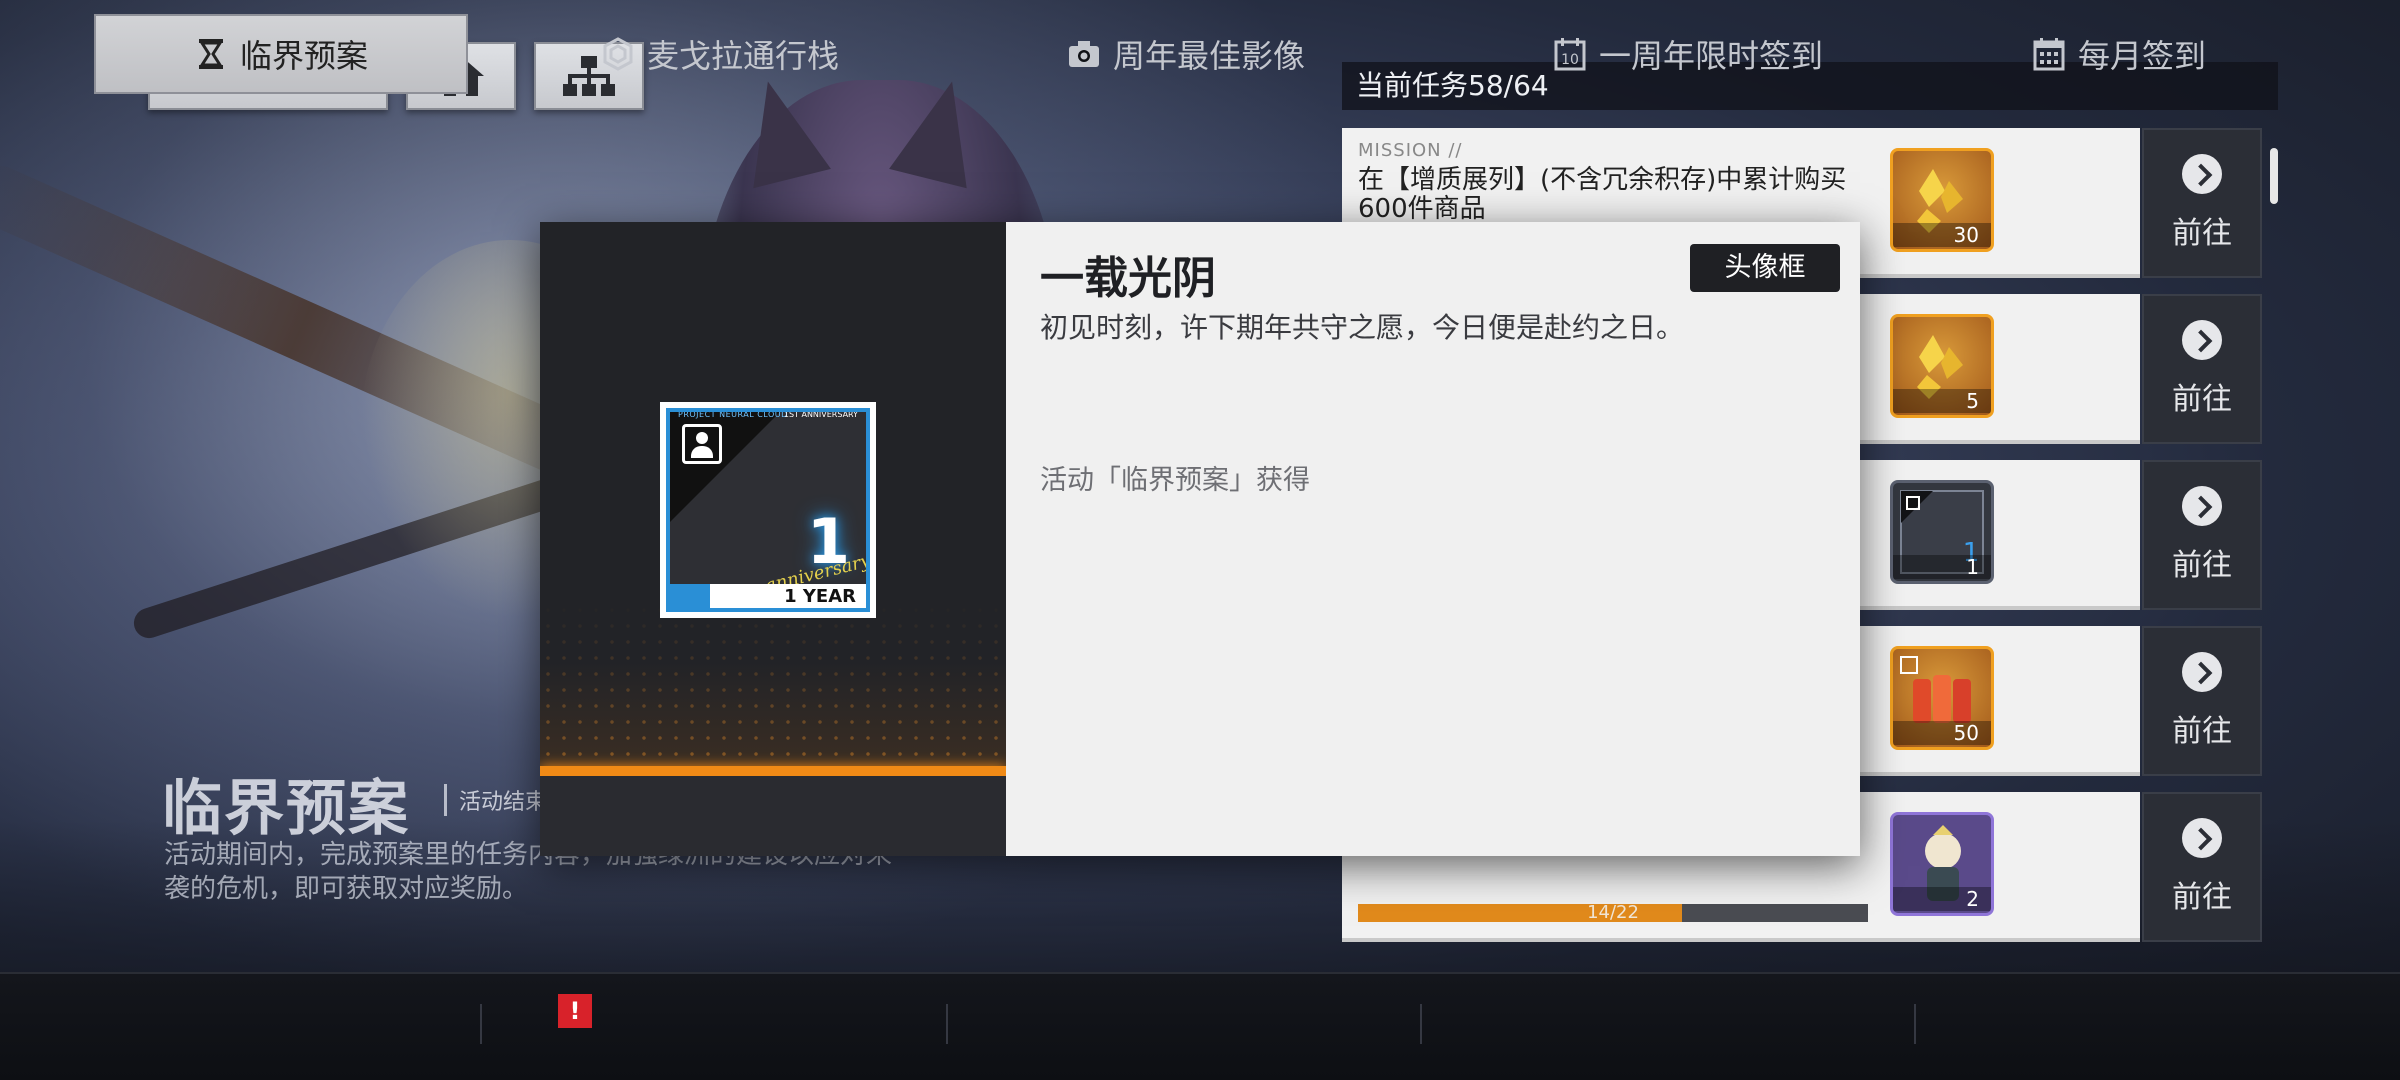 This screenshot has width=2400, height=1080. I want to click on reward-count: 5, so click(1942, 401).